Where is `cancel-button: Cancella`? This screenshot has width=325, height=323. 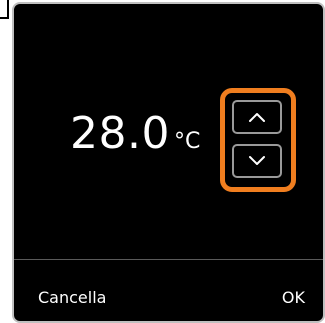 cancel-button: Cancella is located at coordinates (72, 298).